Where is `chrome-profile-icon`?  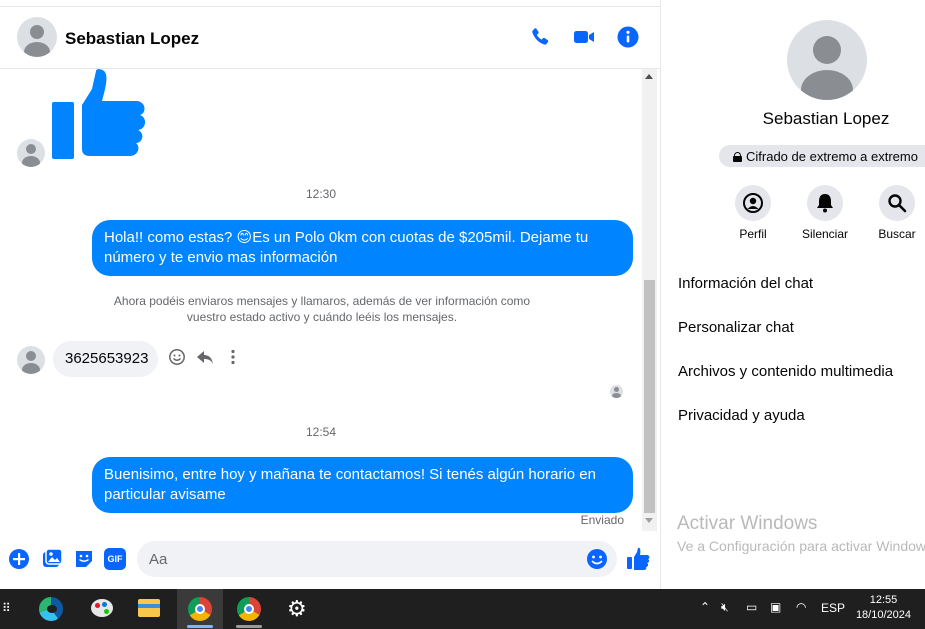 chrome-profile-icon is located at coordinates (249, 609).